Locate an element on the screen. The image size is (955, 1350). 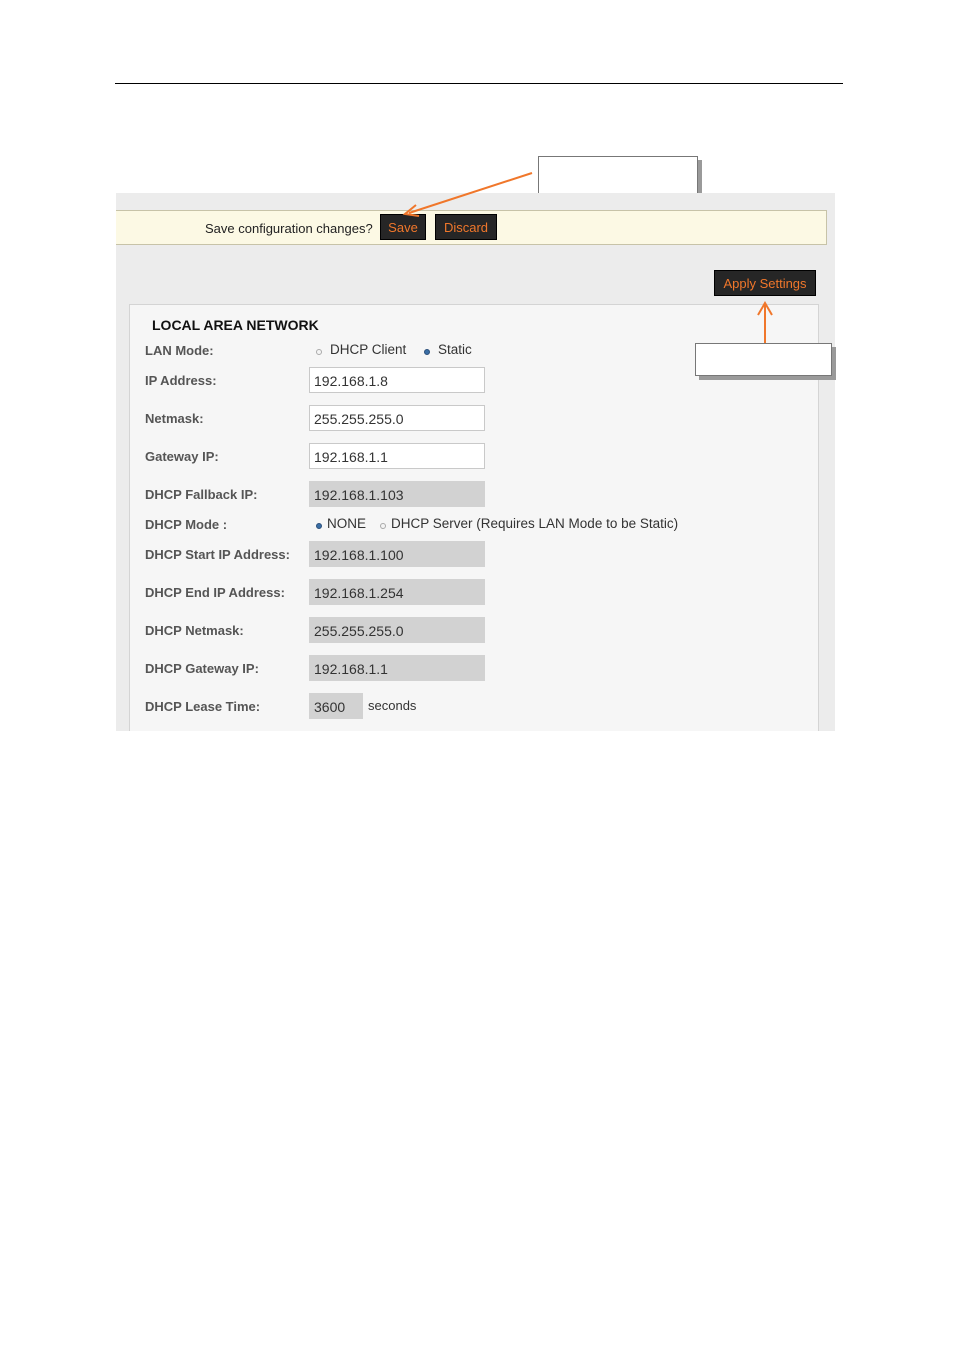
ip-address-label: IP Address: is located at coordinates (181, 380).